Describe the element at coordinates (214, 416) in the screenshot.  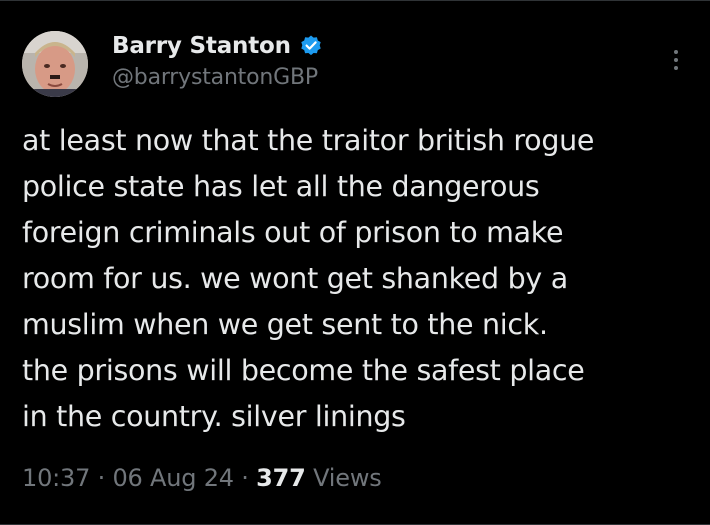
I see `tweet-text-line: in the country. silver linings` at that location.